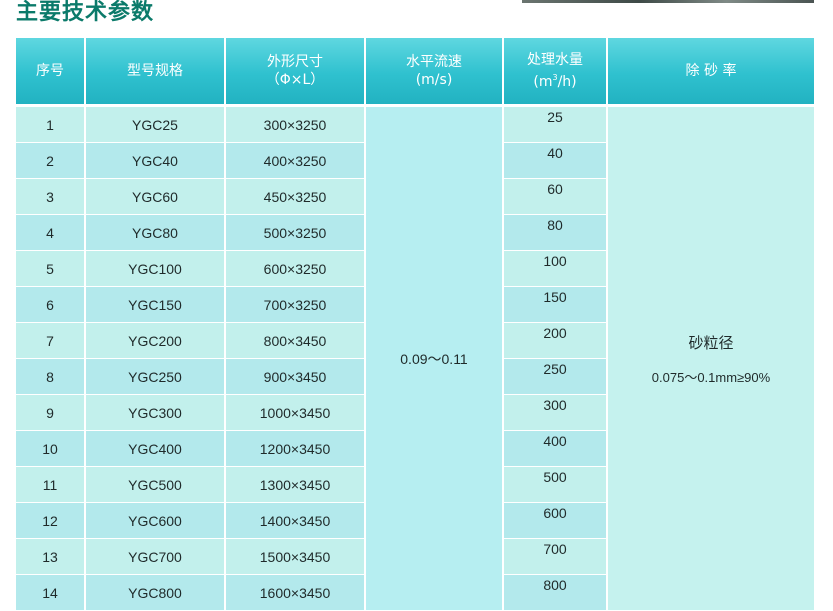 This screenshot has width=833, height=611. I want to click on cell-size: 400×3250, so click(296, 161).